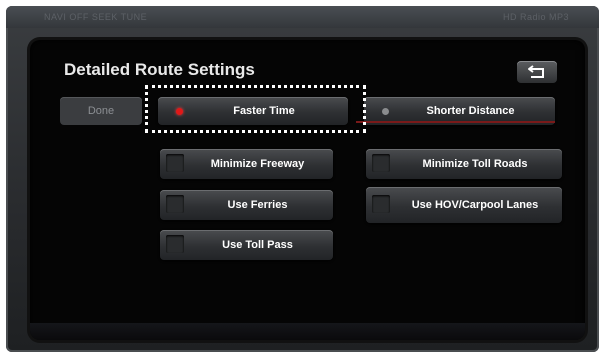 This screenshot has width=605, height=358. I want to click on minimize-toll-roads-label: Minimize Toll Roads, so click(475, 164).